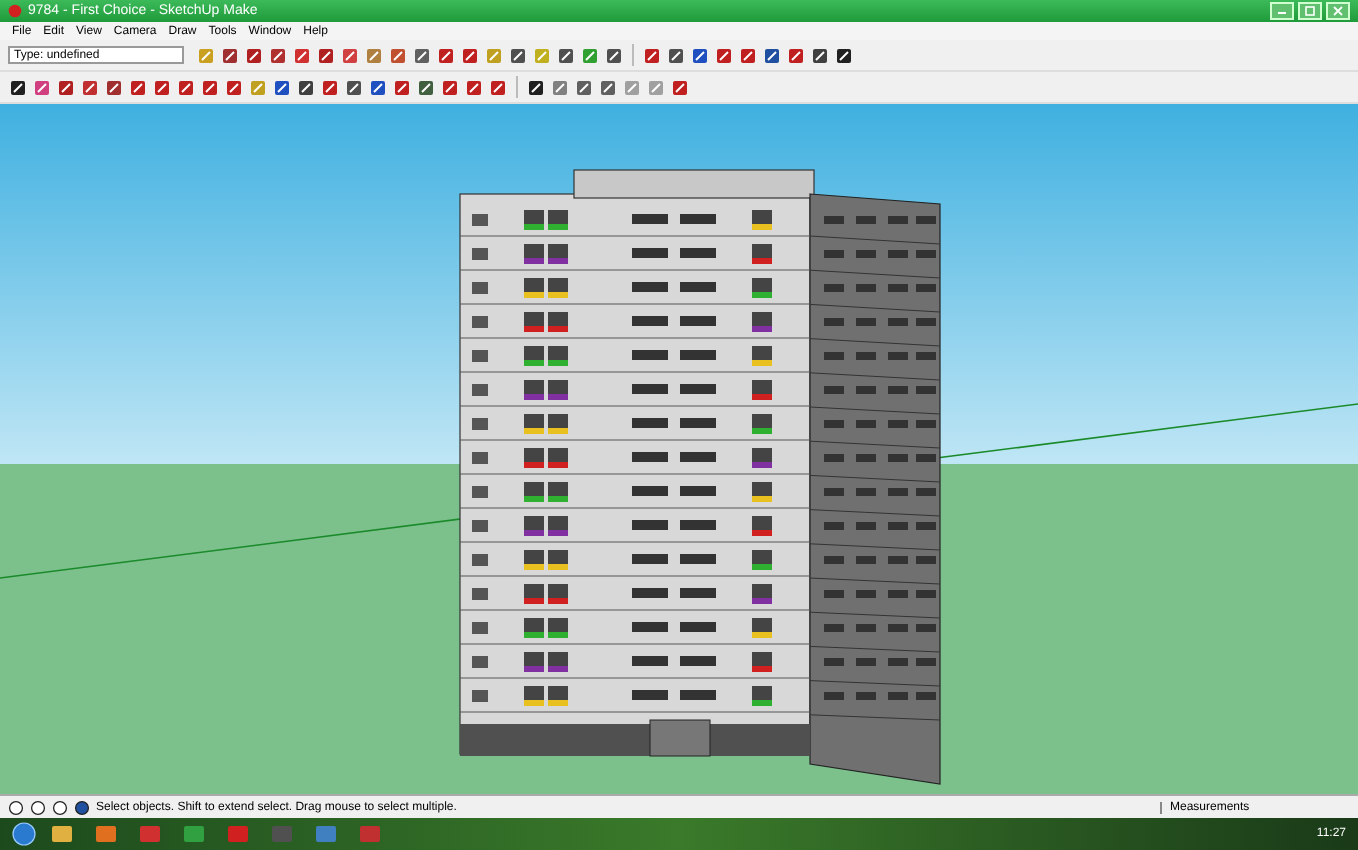 Image resolution: width=1358 pixels, height=850 pixels. What do you see at coordinates (24, 834) in the screenshot?
I see `start-orb-icon` at bounding box center [24, 834].